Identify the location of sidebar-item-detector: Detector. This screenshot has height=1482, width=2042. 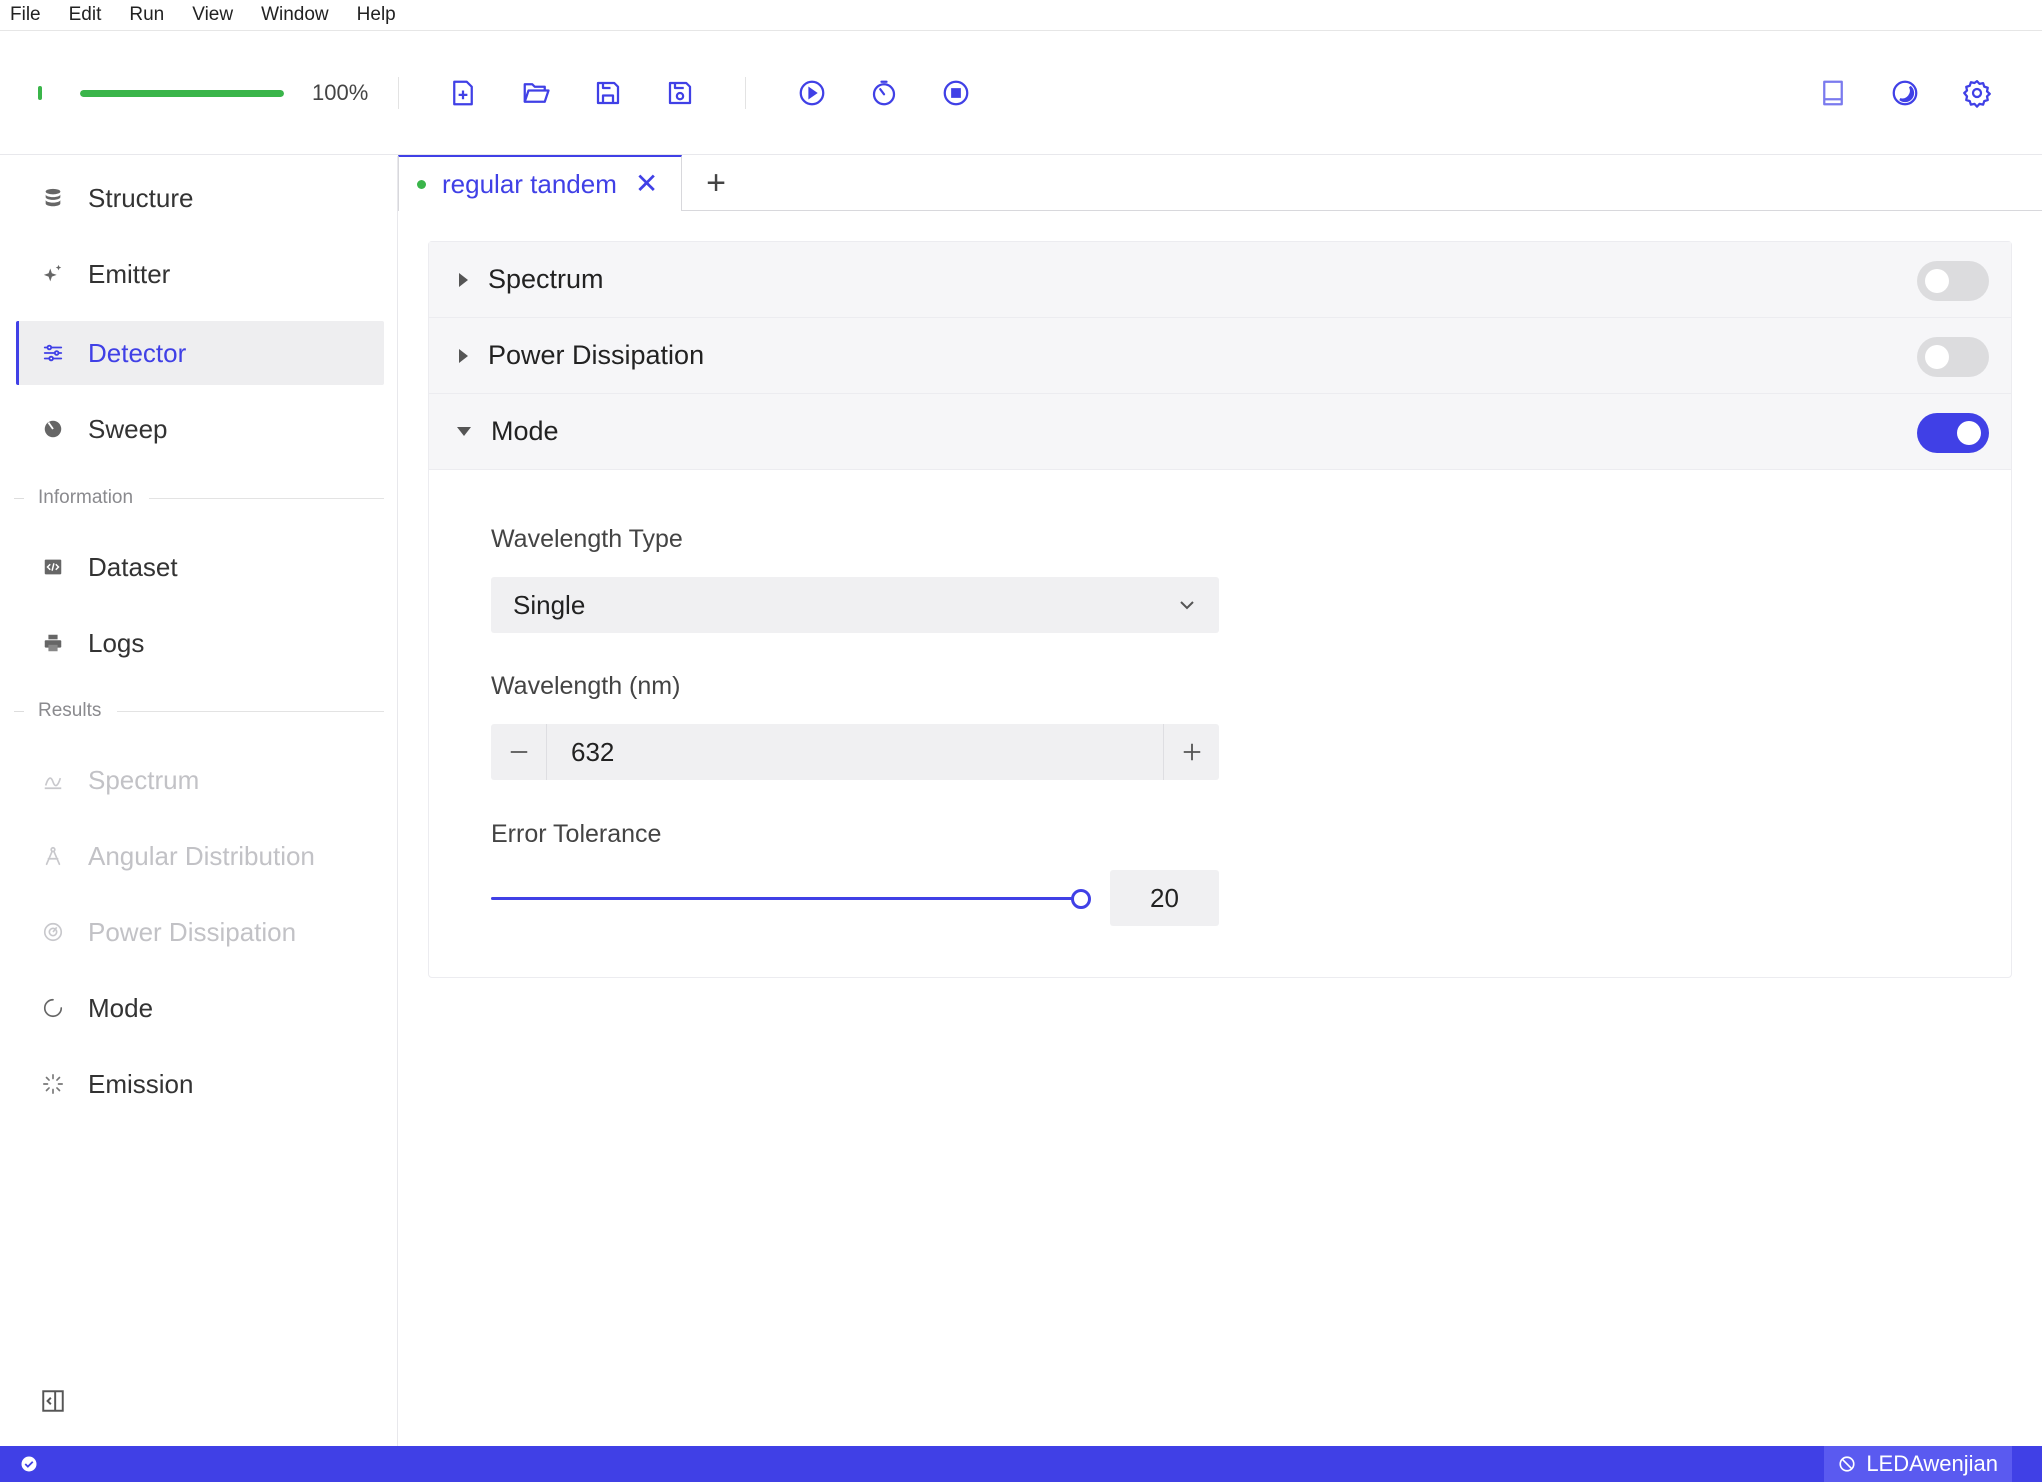
(200, 353).